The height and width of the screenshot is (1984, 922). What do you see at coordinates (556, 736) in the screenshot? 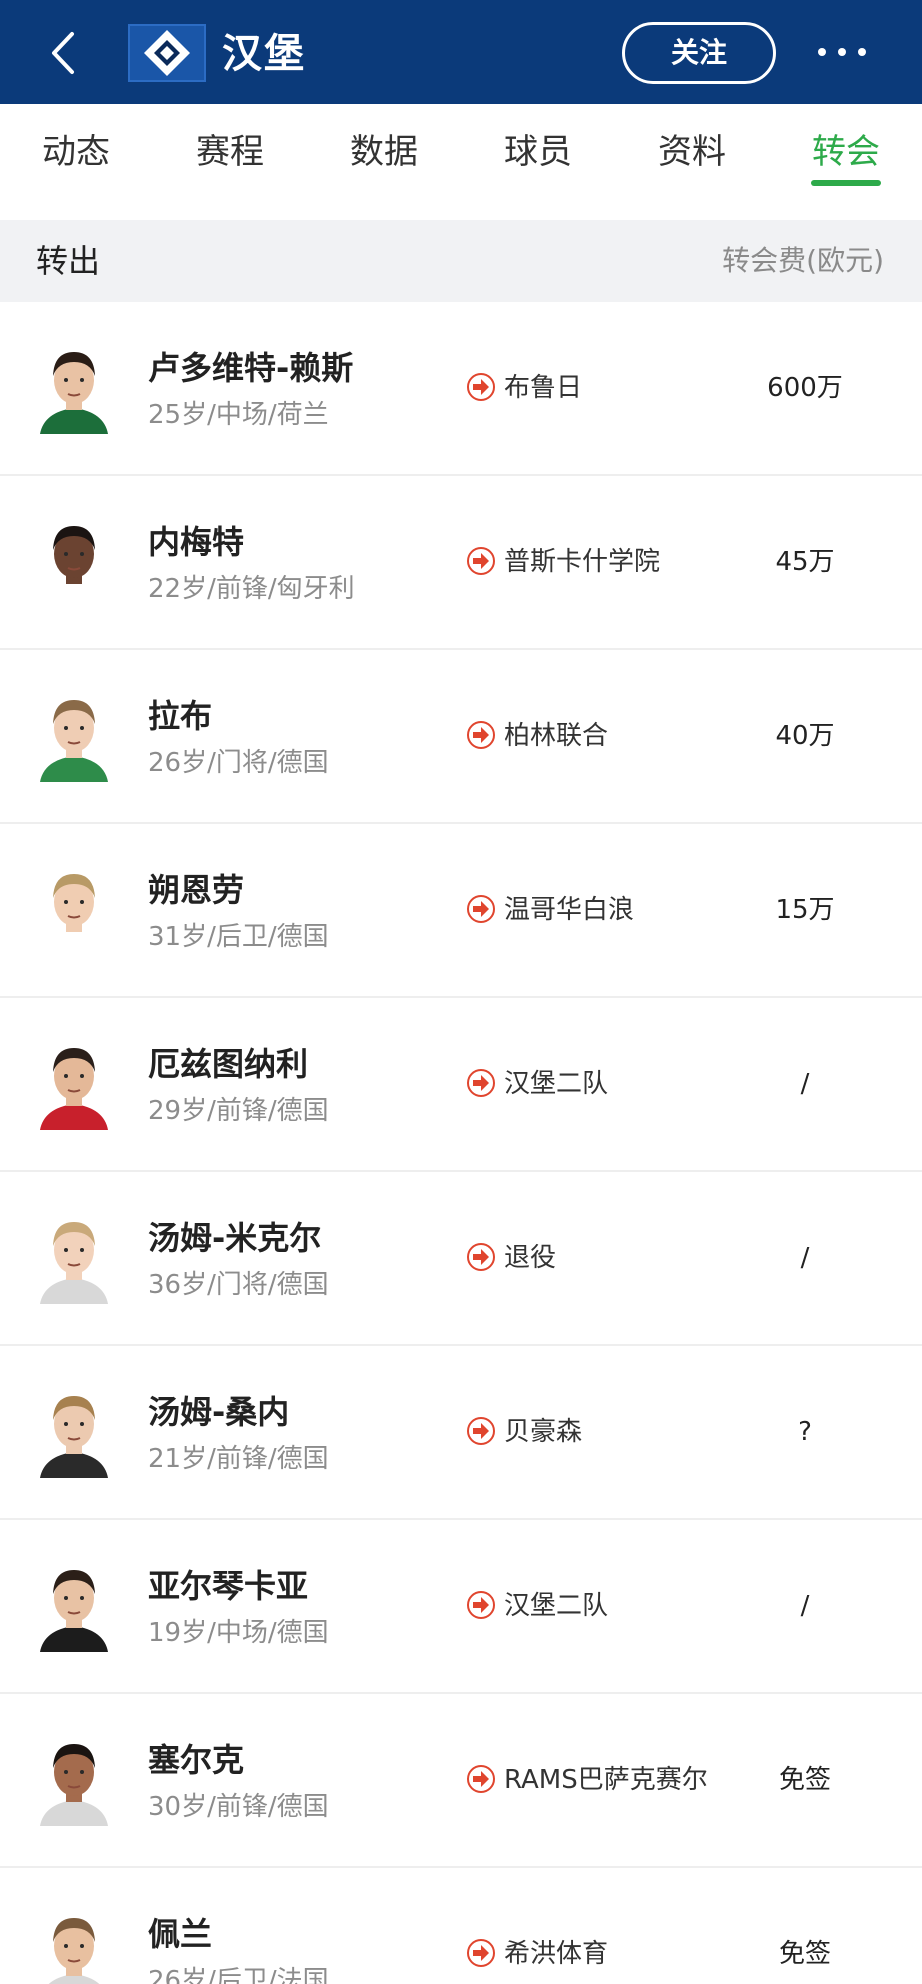
I see `destination-club: 柏林联合` at bounding box center [556, 736].